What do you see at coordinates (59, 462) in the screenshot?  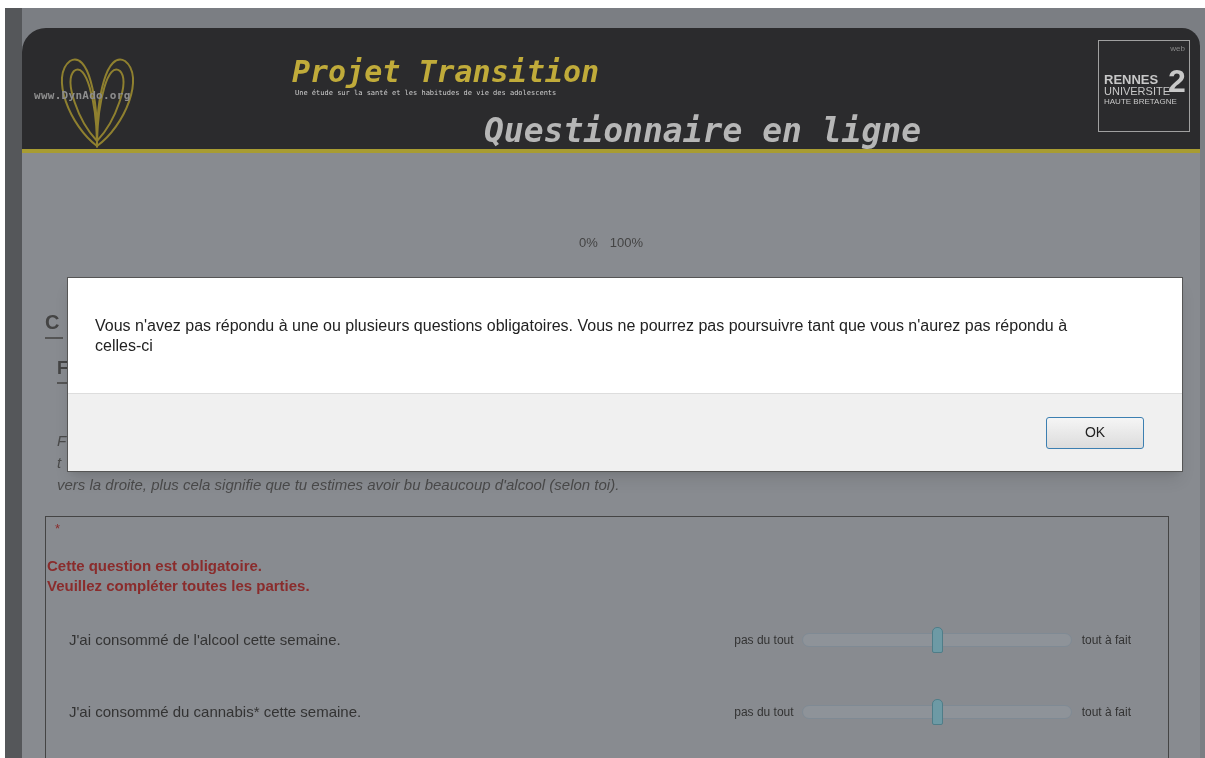 I see `instruction-text: t` at bounding box center [59, 462].